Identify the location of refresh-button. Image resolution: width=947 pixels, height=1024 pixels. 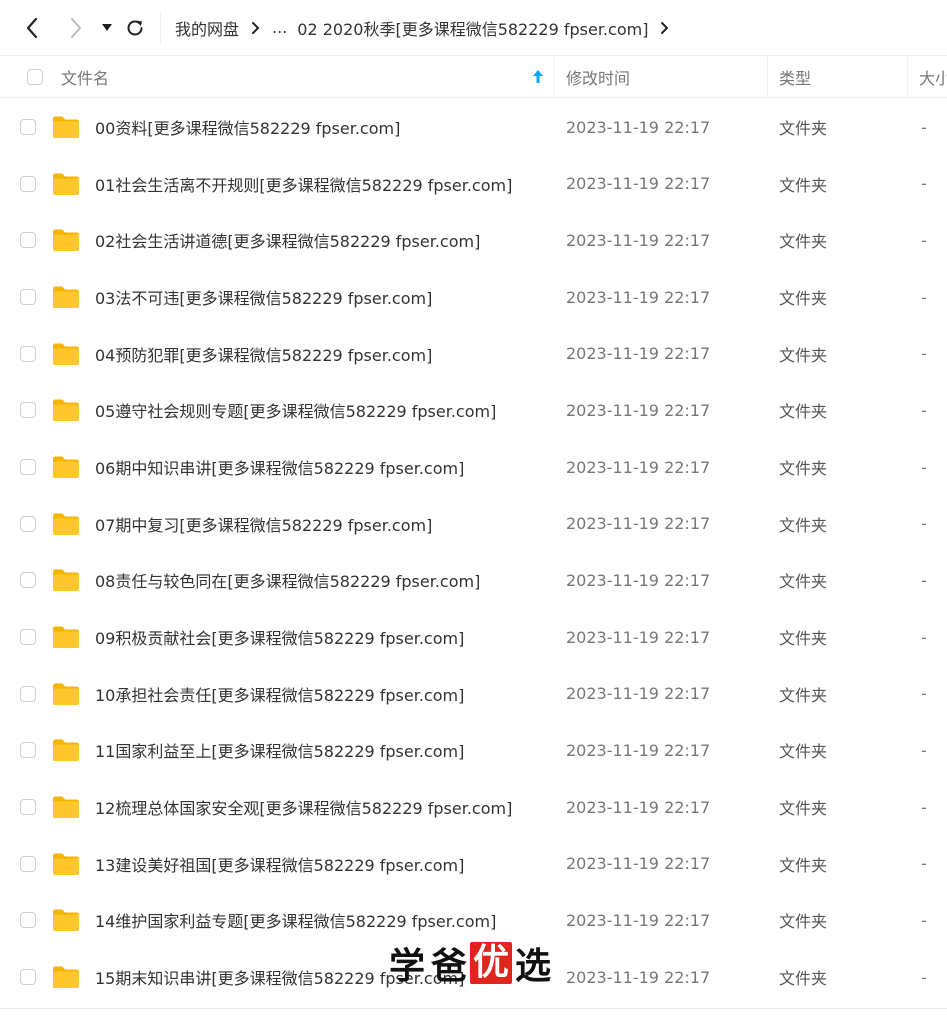
(135, 28).